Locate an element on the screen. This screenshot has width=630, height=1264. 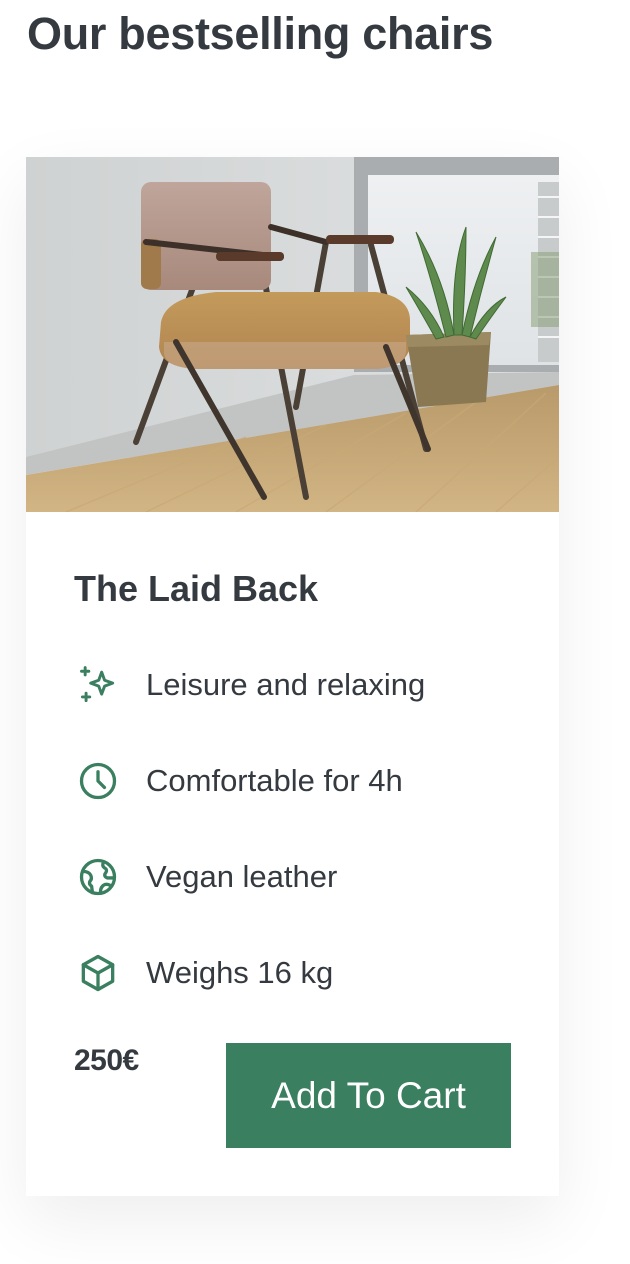
page-title: Our bestselling chairs is located at coordinates (260, 33).